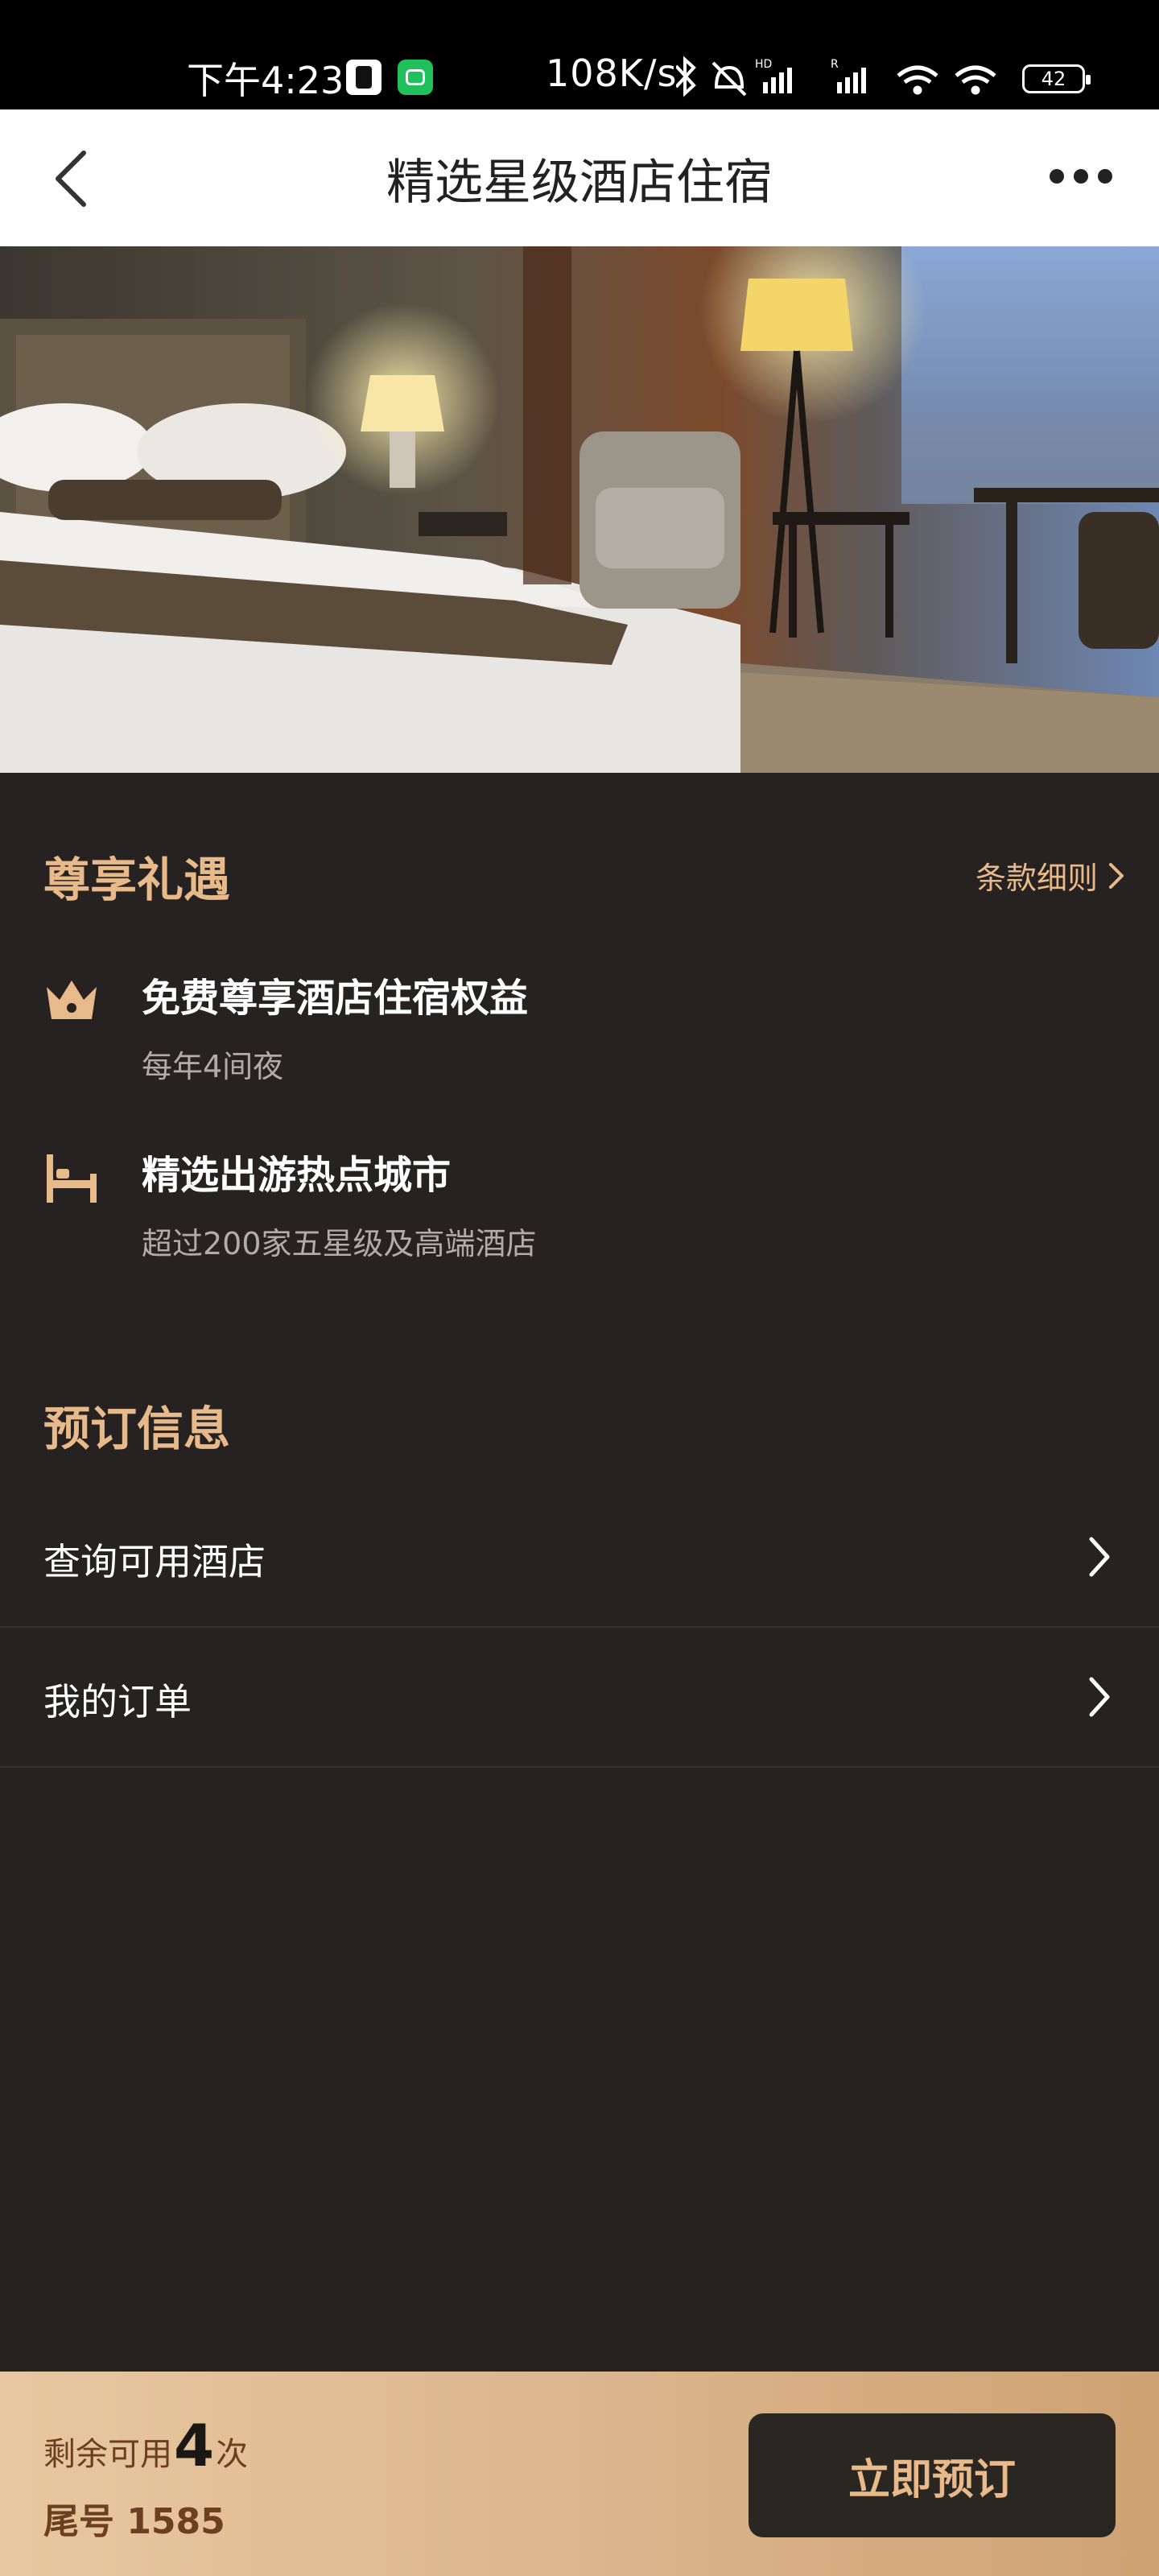 This screenshot has height=2576, width=1159. What do you see at coordinates (918, 80) in the screenshot?
I see `wifi-icon` at bounding box center [918, 80].